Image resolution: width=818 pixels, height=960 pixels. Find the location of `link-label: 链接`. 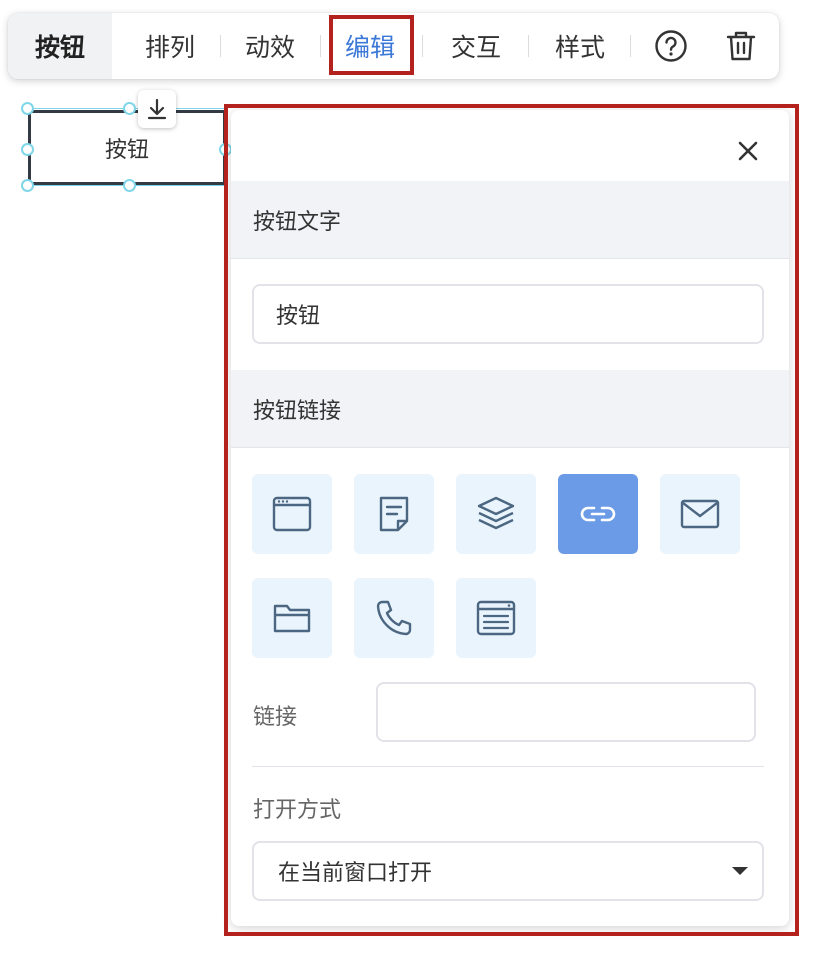

link-label: 链接 is located at coordinates (275, 717).